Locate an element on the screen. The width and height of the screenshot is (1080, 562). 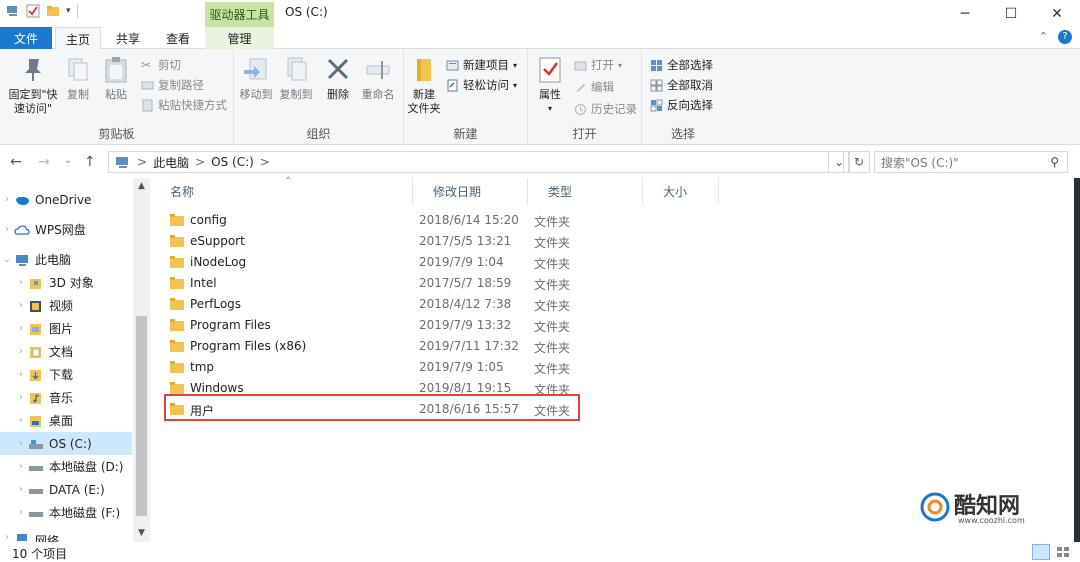
ribbon-help-controls: ⌃ ? is located at coordinates (1055, 37).